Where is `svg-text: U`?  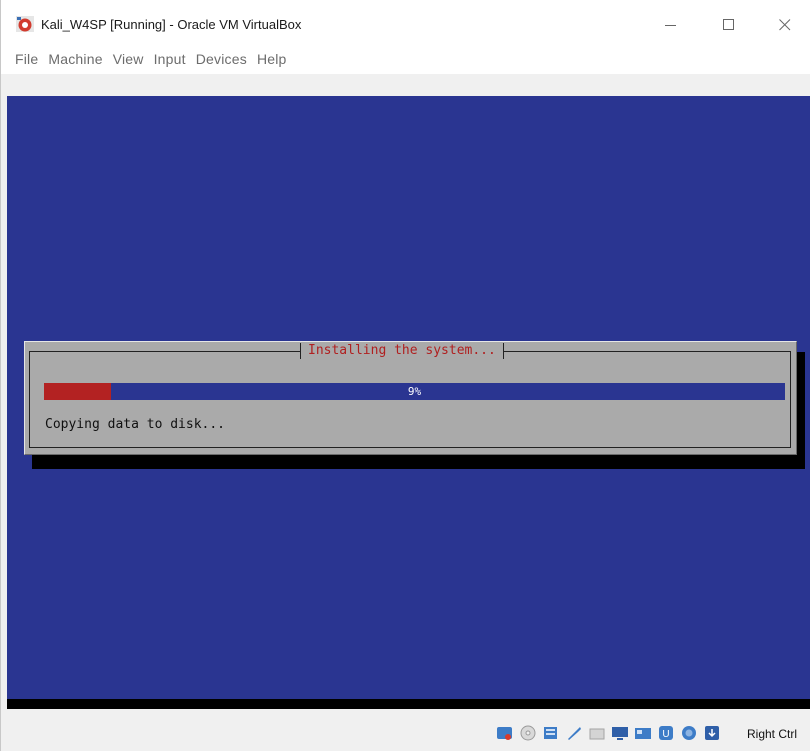
svg-text: U is located at coordinates (665, 734).